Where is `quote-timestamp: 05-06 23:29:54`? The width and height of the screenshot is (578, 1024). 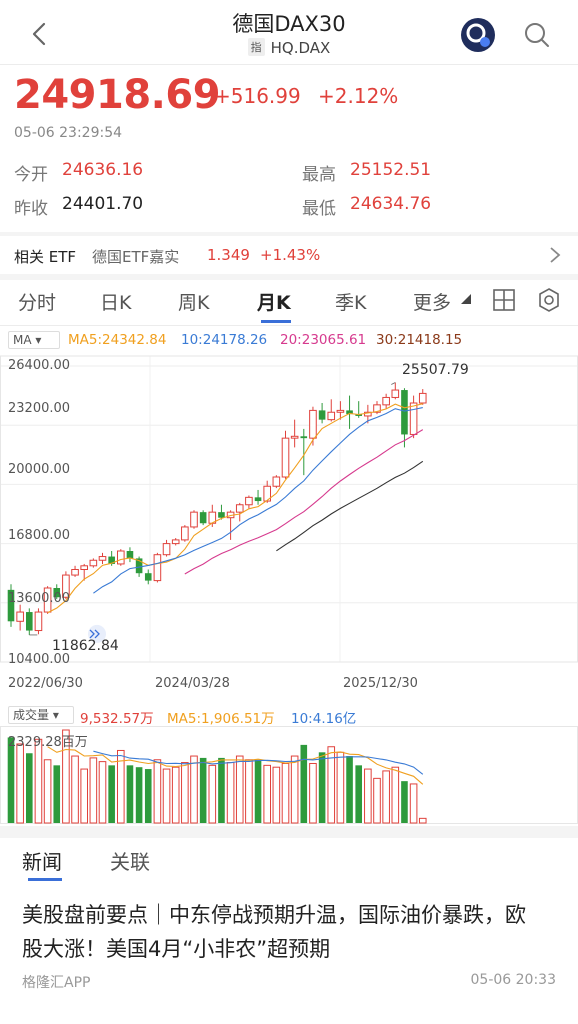 quote-timestamp: 05-06 23:29:54 is located at coordinates (68, 133).